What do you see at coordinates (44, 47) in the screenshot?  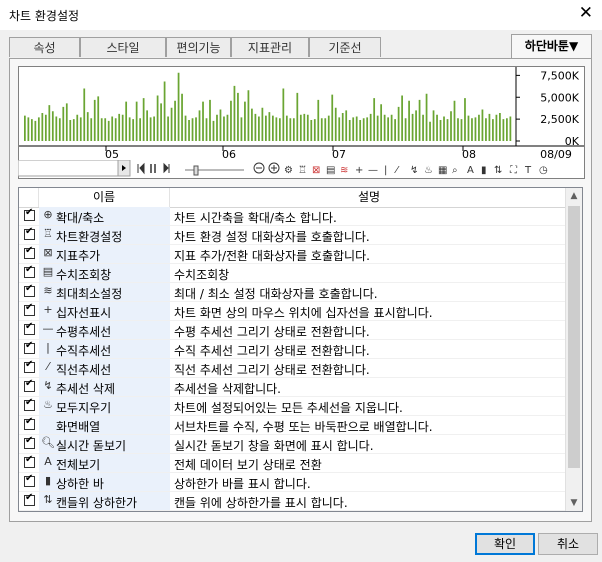 I see `tab-properties: 속성` at bounding box center [44, 47].